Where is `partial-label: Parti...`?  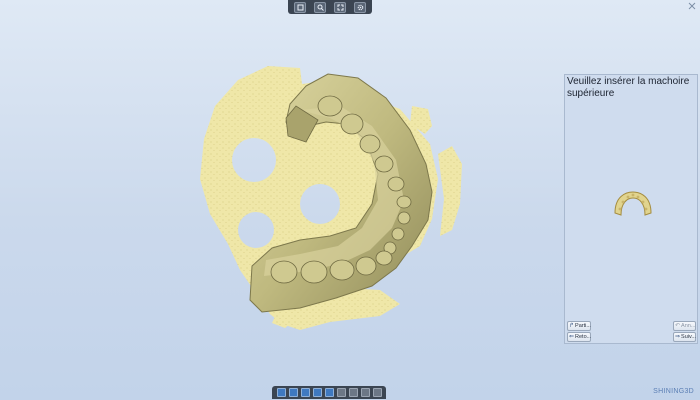
partial-label: Parti... is located at coordinates (583, 326).